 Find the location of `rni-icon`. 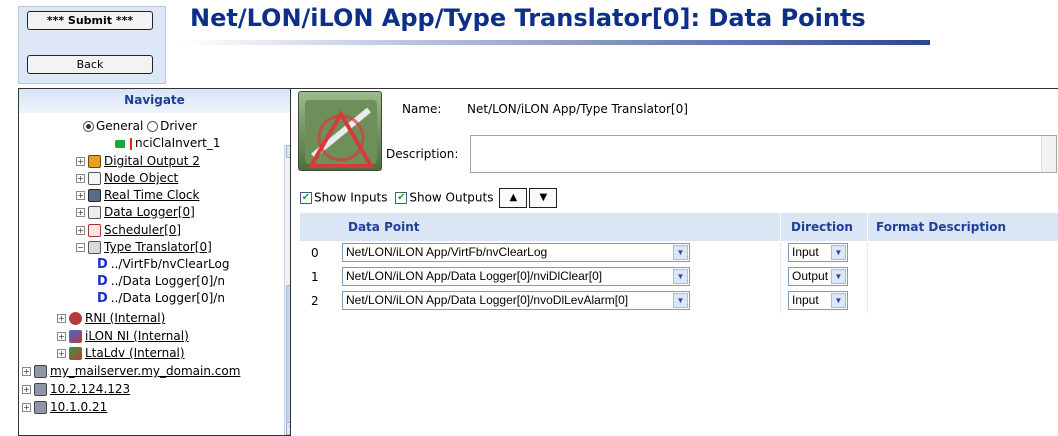

rni-icon is located at coordinates (75, 318).